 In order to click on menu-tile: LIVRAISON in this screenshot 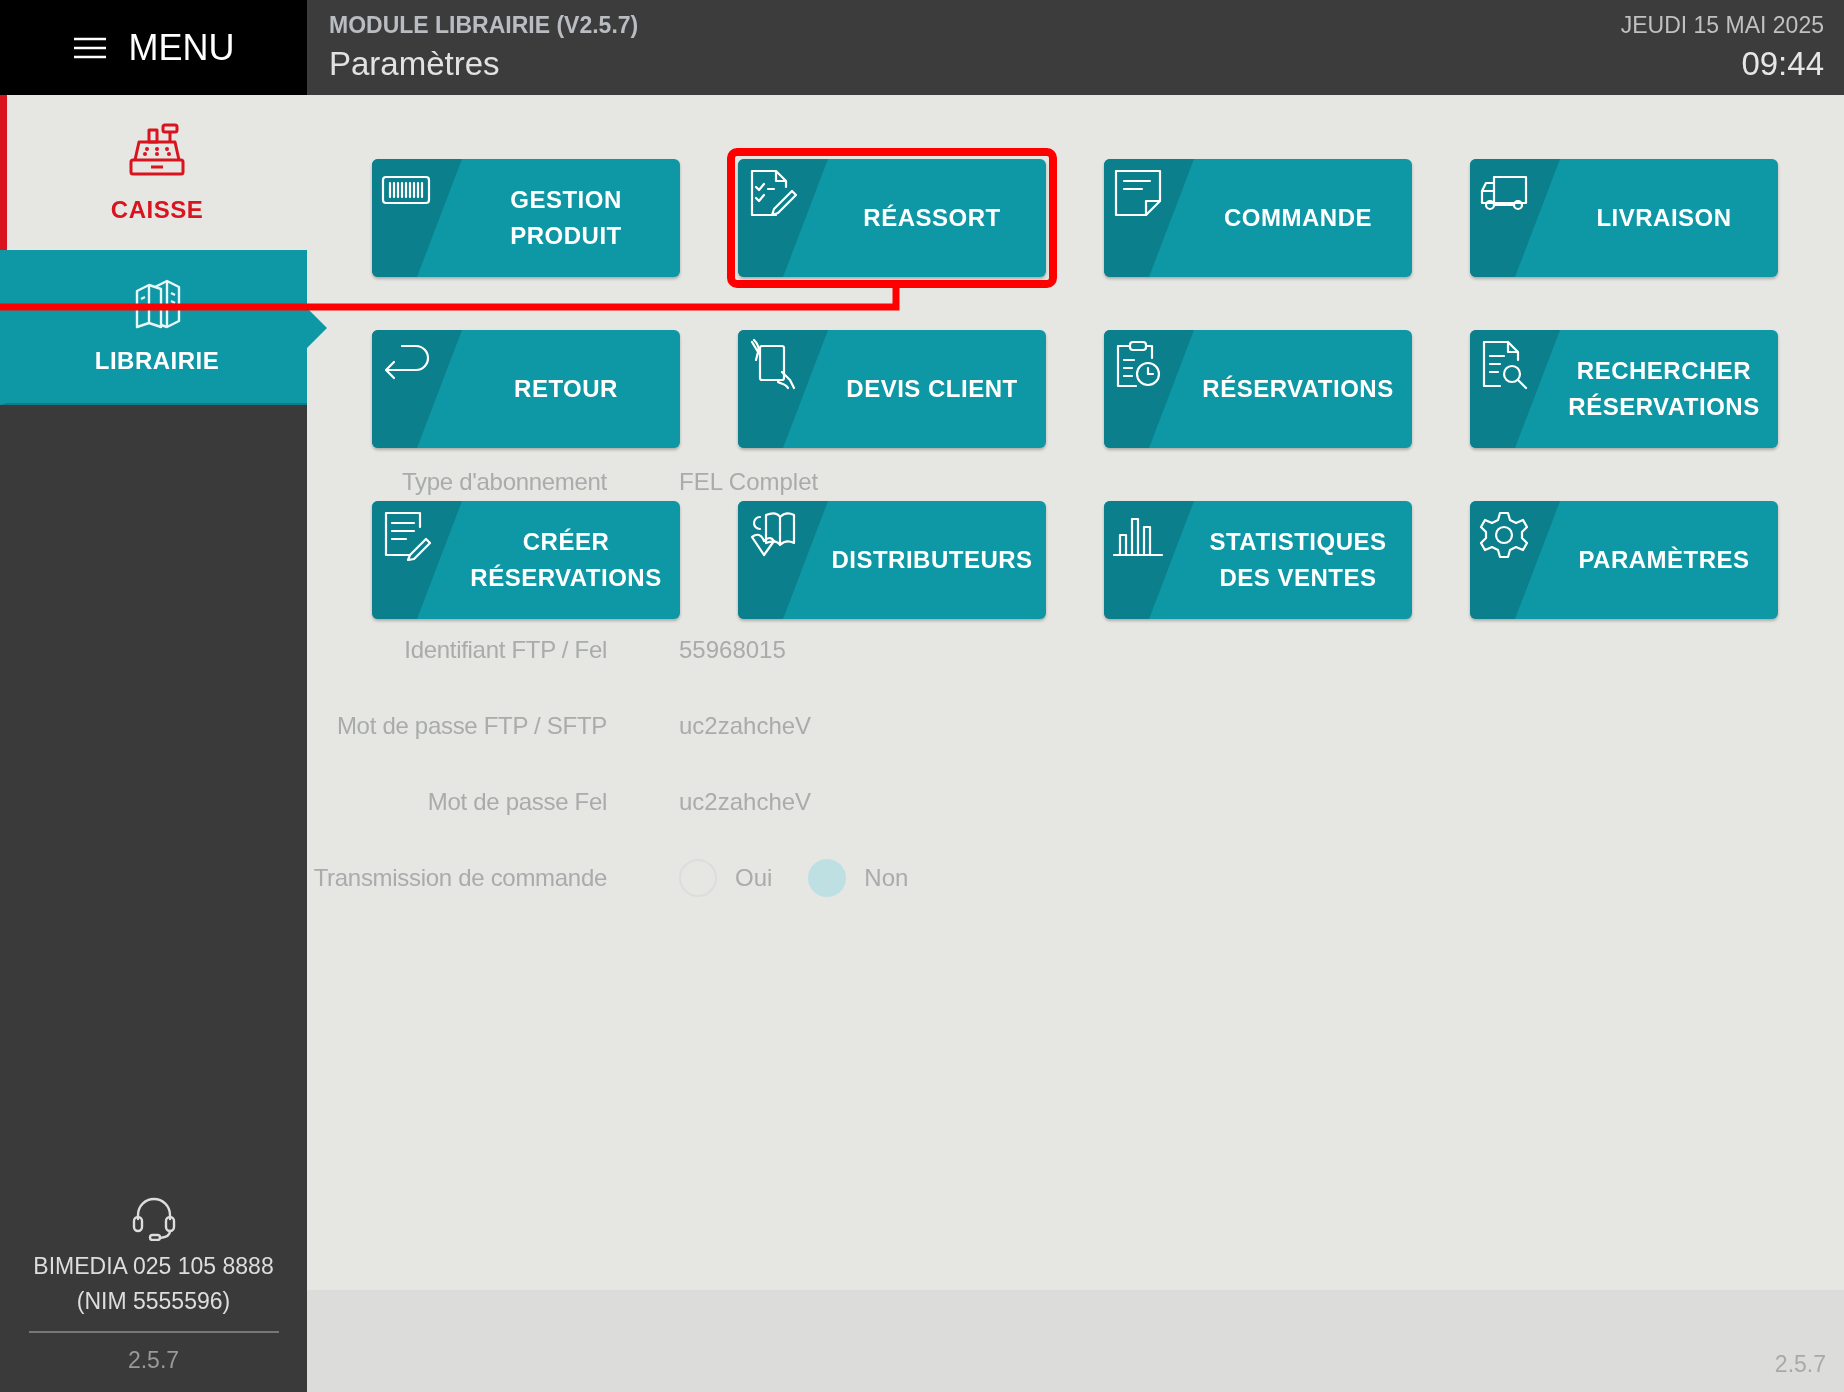, I will do `click(1624, 218)`.